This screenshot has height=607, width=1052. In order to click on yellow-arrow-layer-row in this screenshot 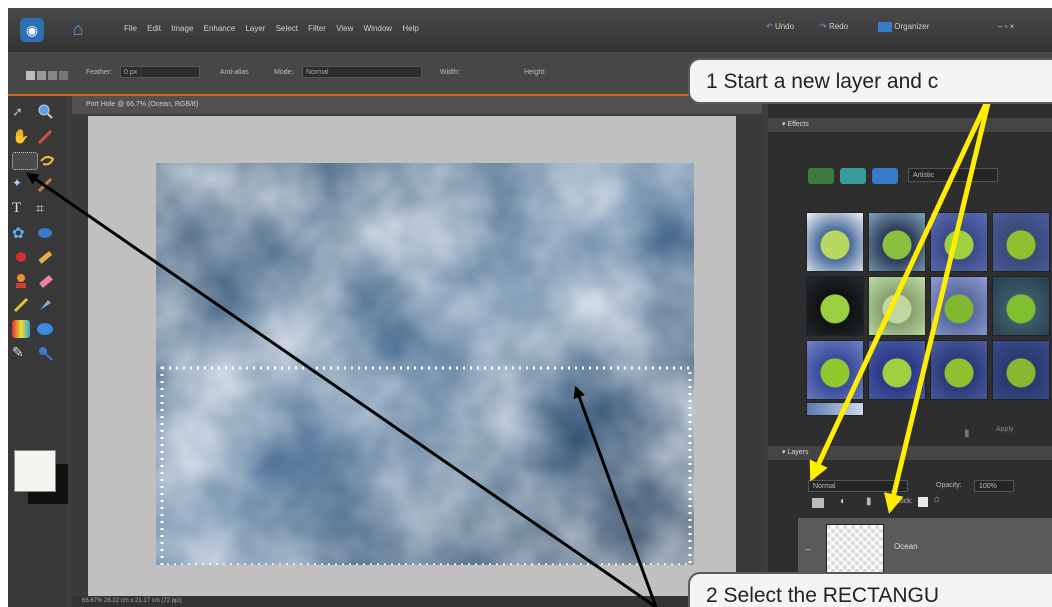, I will do `click(938, 304)`.